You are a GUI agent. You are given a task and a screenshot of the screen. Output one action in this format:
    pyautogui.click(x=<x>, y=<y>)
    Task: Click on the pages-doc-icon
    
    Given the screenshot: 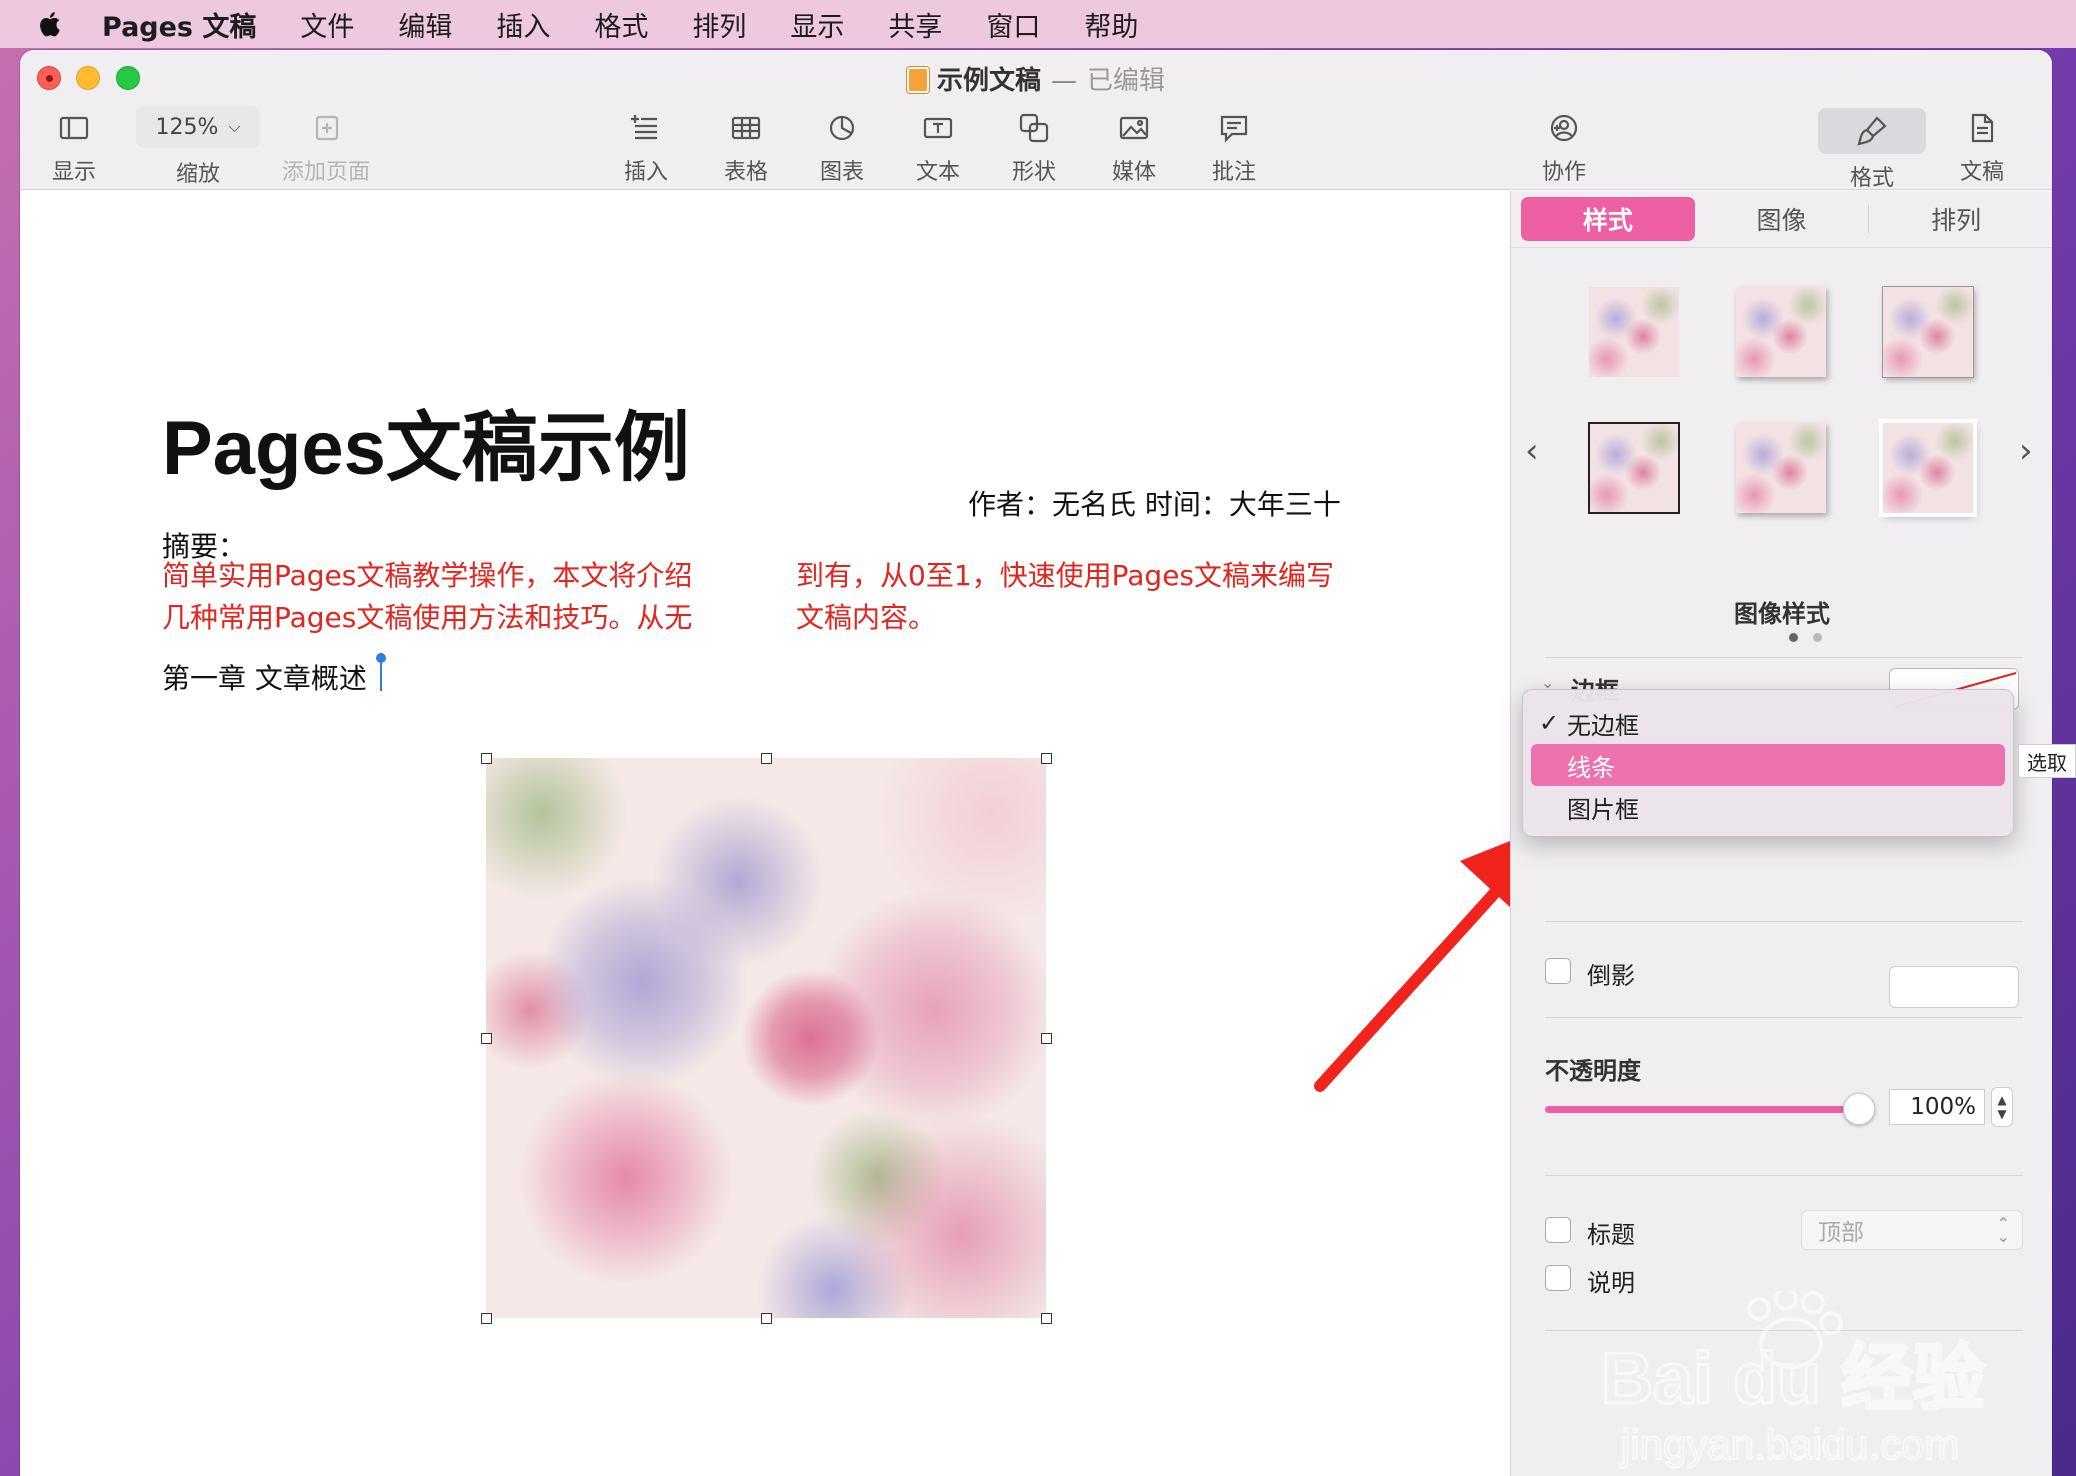 What is the action you would take?
    pyautogui.click(x=917, y=80)
    